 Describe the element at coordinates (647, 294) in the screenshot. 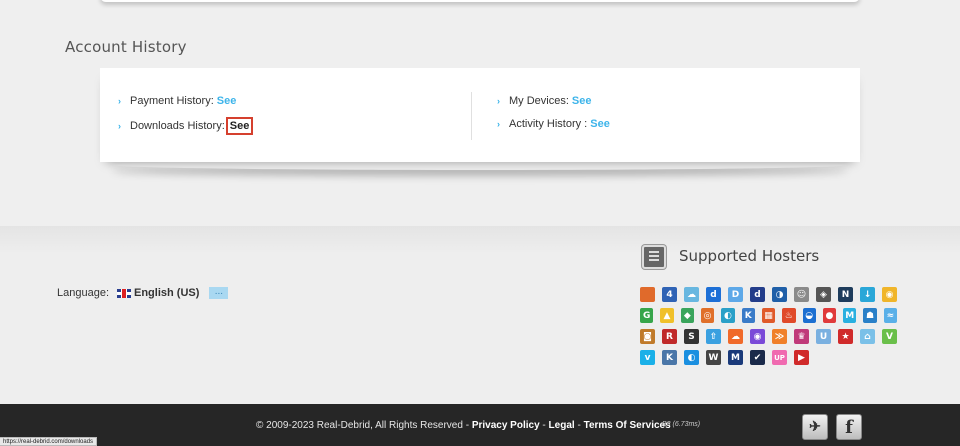

I see `hoster-1-icon` at that location.